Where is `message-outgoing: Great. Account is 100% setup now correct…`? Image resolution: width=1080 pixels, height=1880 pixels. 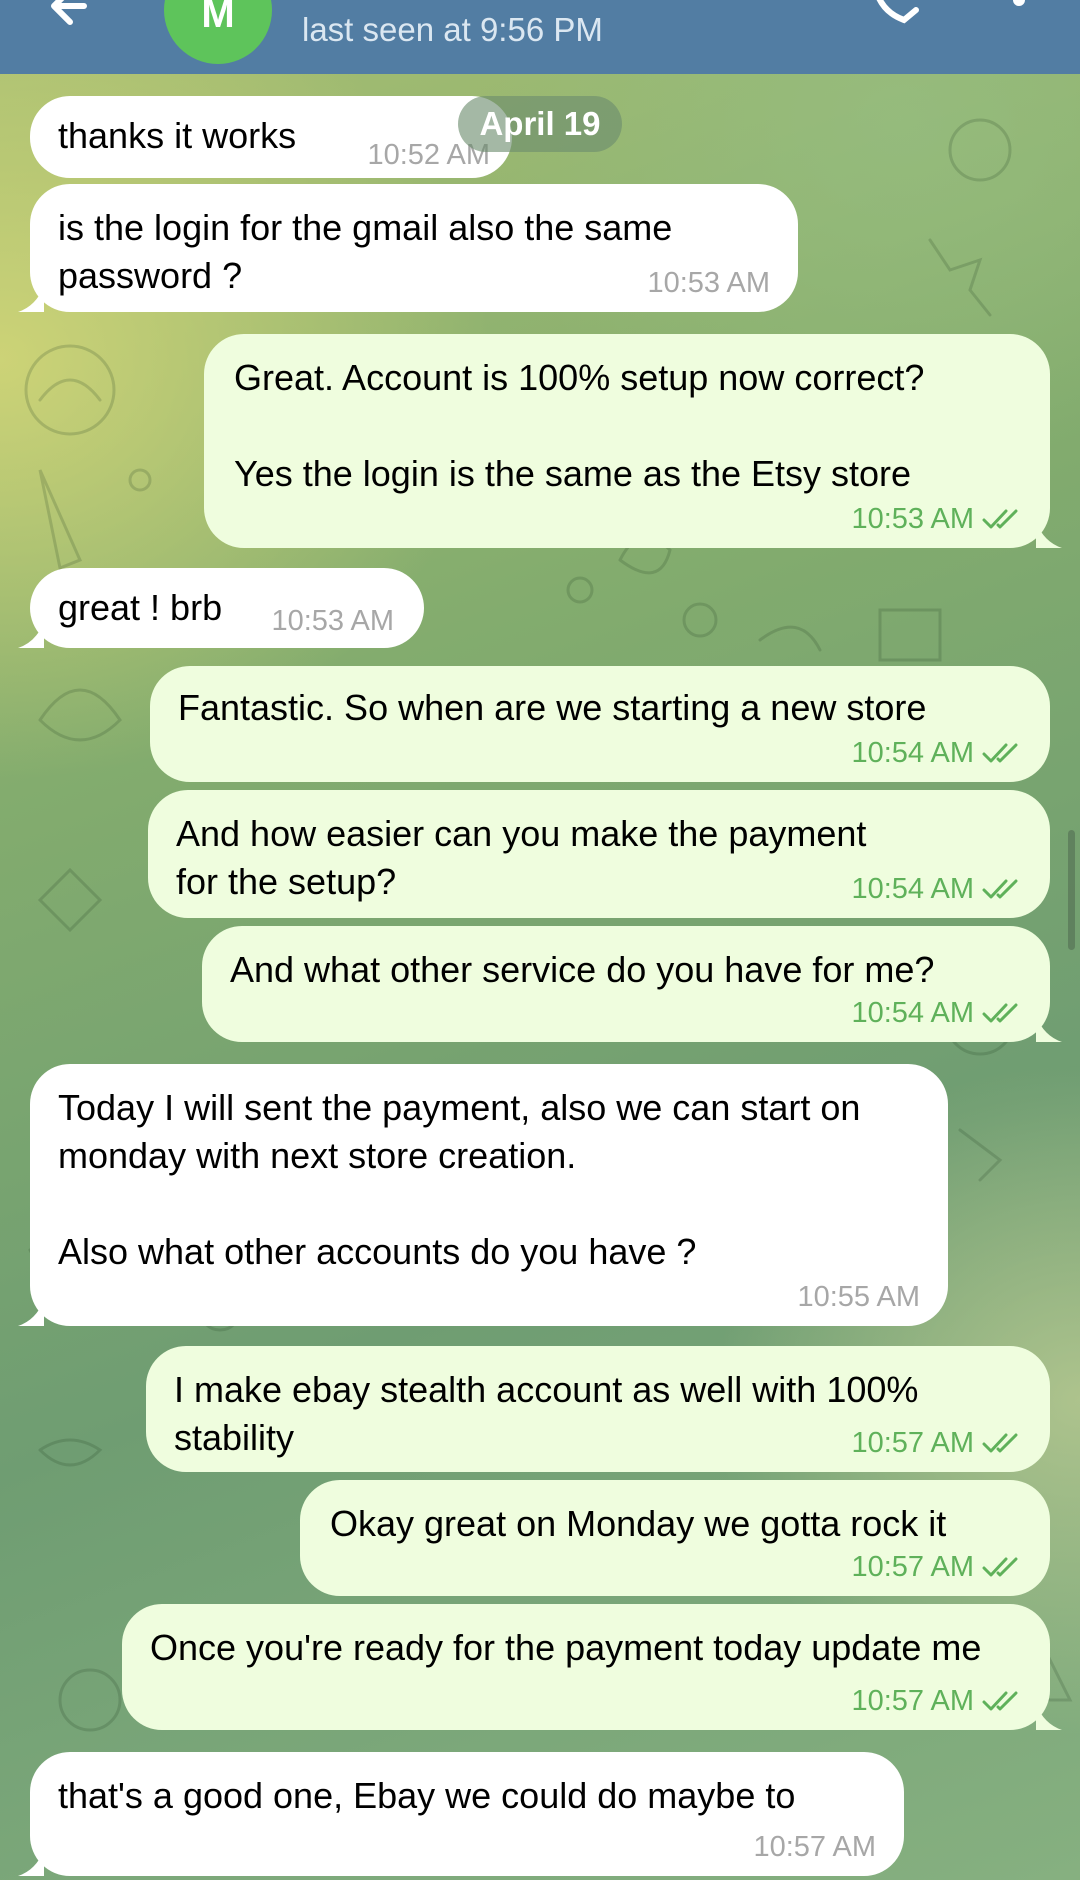 message-outgoing: Great. Account is 100% setup now correct… is located at coordinates (633, 441).